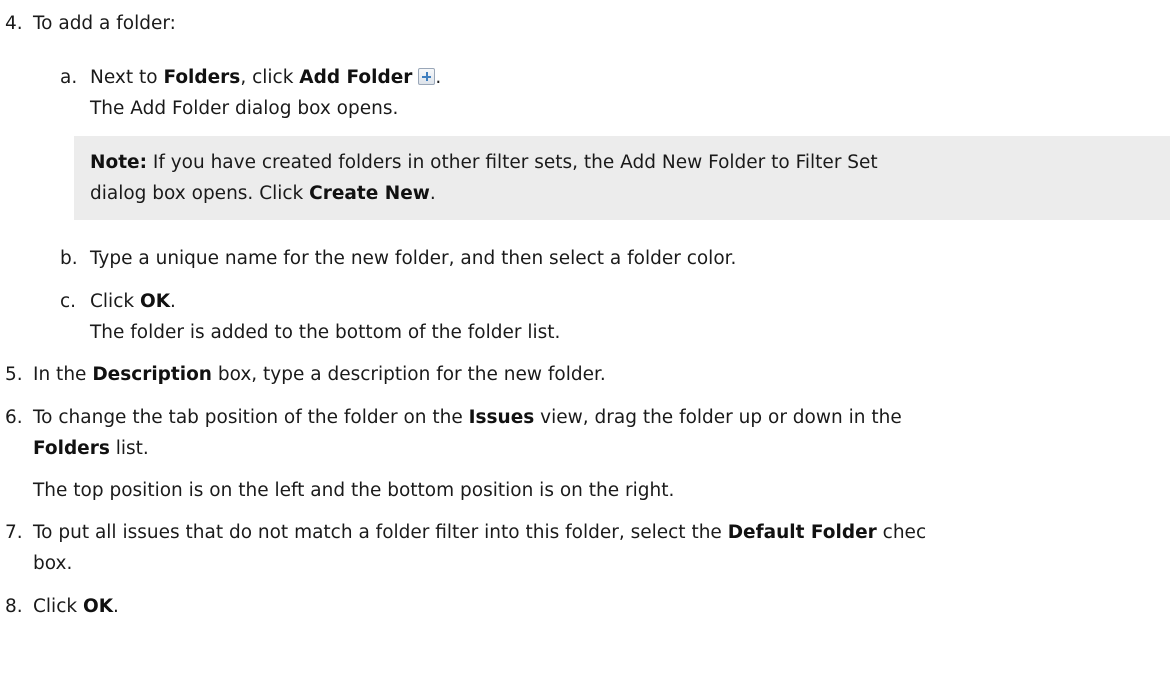  Describe the element at coordinates (127, 77) in the screenshot. I see `step-4a-pre: Next to` at that location.